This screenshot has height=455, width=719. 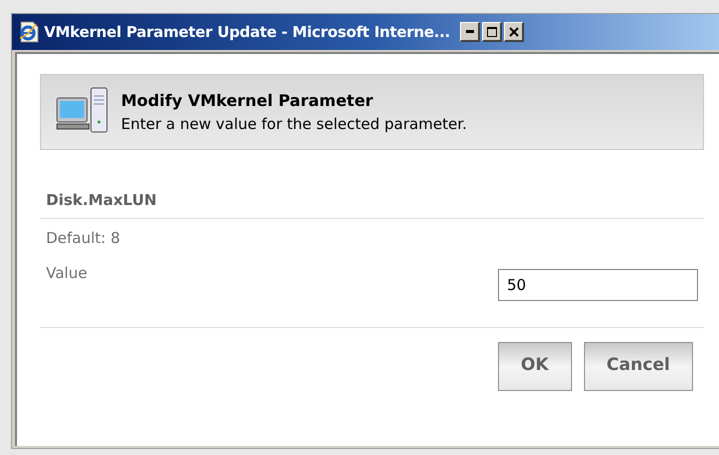 I want to click on value-field: 50, so click(x=598, y=284).